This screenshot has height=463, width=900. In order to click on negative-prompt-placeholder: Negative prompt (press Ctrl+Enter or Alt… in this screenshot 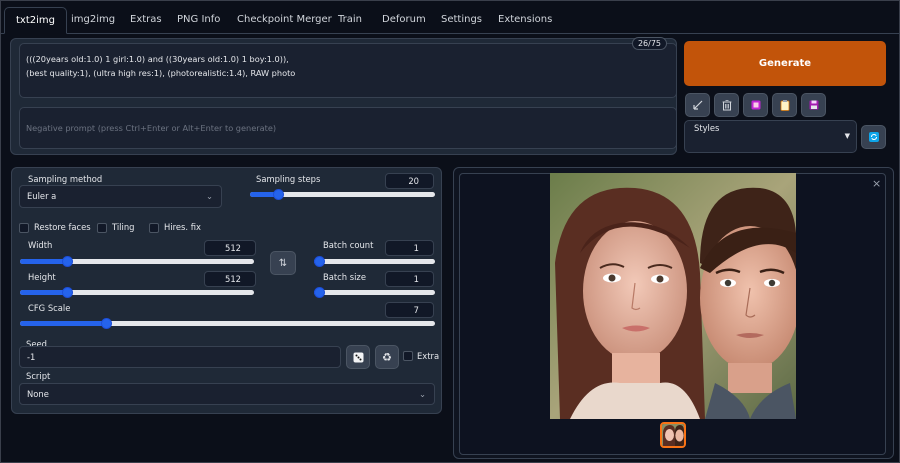, I will do `click(151, 128)`.